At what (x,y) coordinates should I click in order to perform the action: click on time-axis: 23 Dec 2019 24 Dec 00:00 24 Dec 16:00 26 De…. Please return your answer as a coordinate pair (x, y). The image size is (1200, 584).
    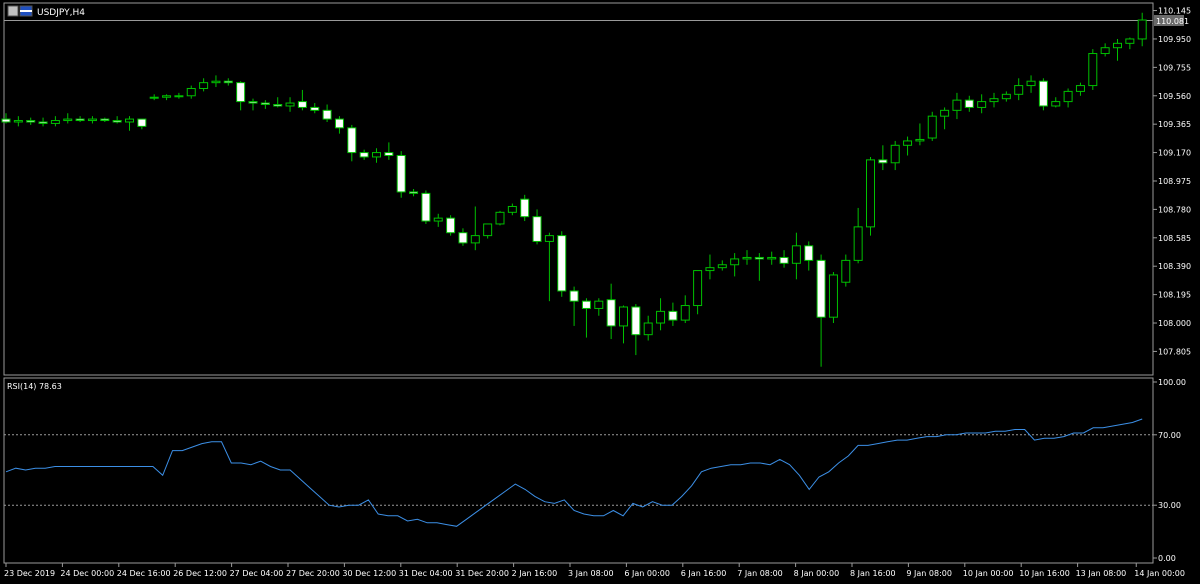
    Looking at the image, I should click on (594, 570).